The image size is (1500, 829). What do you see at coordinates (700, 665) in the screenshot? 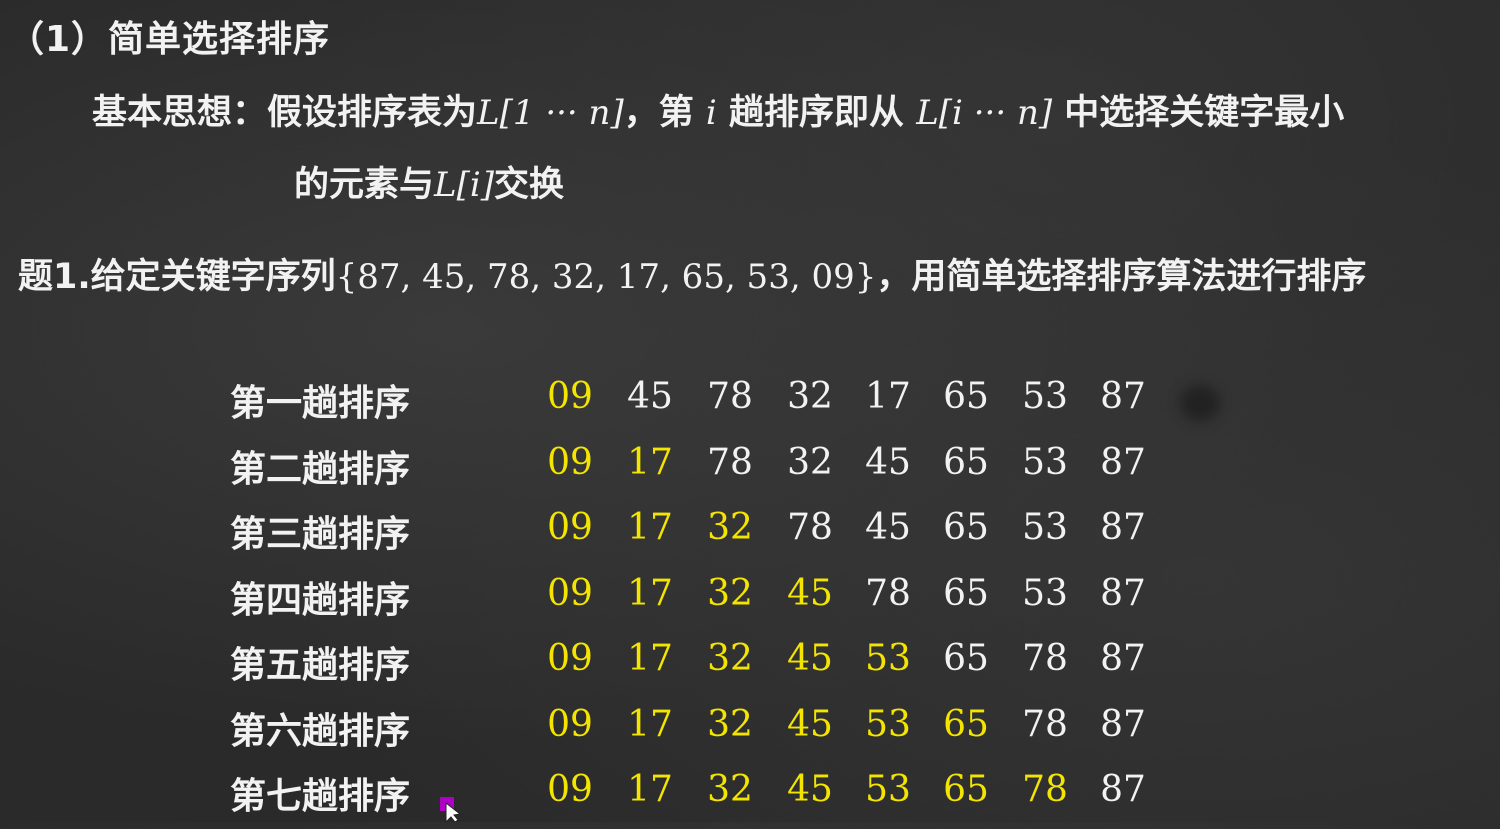
I see `pass-row: 第五趟排序 09 17 32 45 53 65 78 87` at bounding box center [700, 665].